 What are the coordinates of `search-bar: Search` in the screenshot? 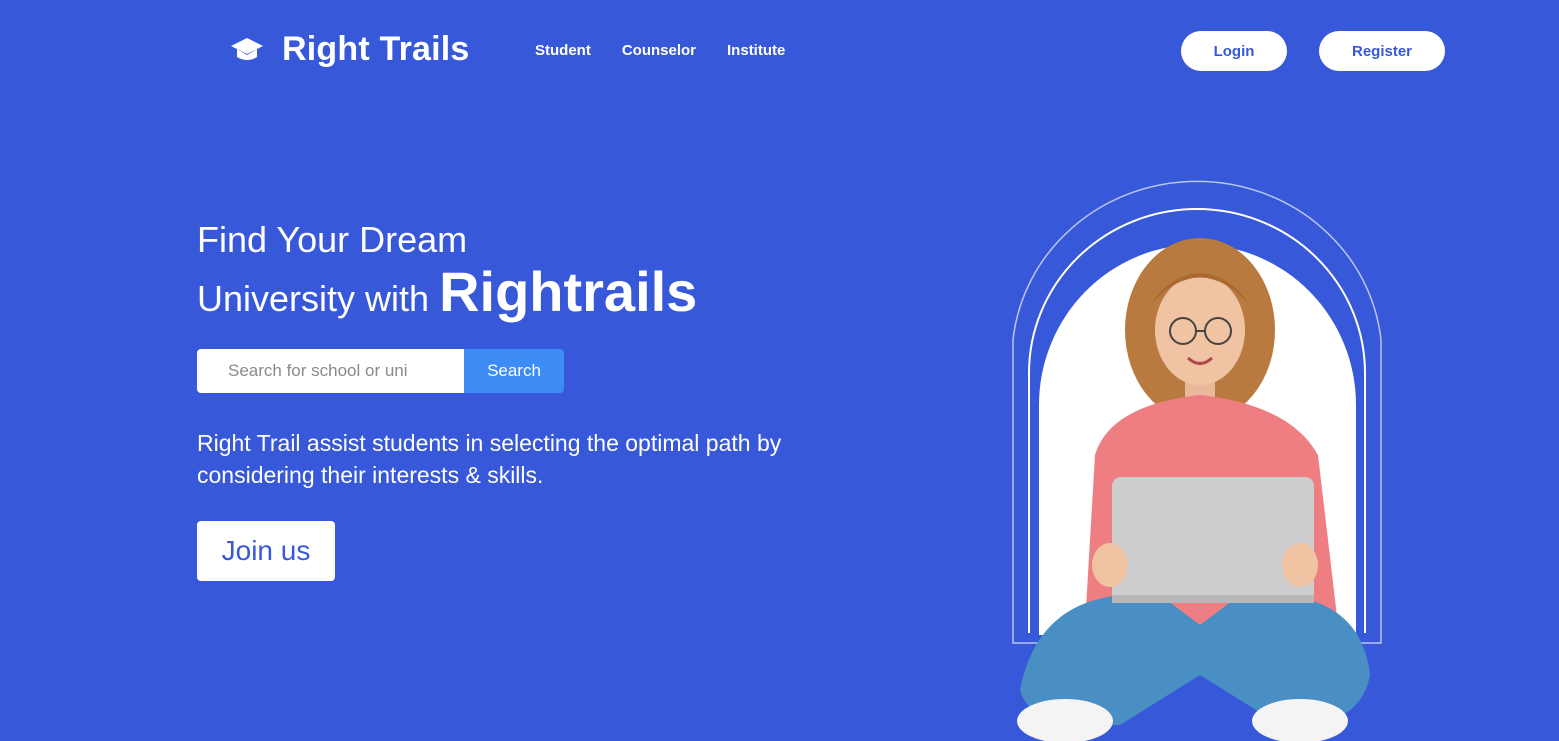 It's located at (380, 371).